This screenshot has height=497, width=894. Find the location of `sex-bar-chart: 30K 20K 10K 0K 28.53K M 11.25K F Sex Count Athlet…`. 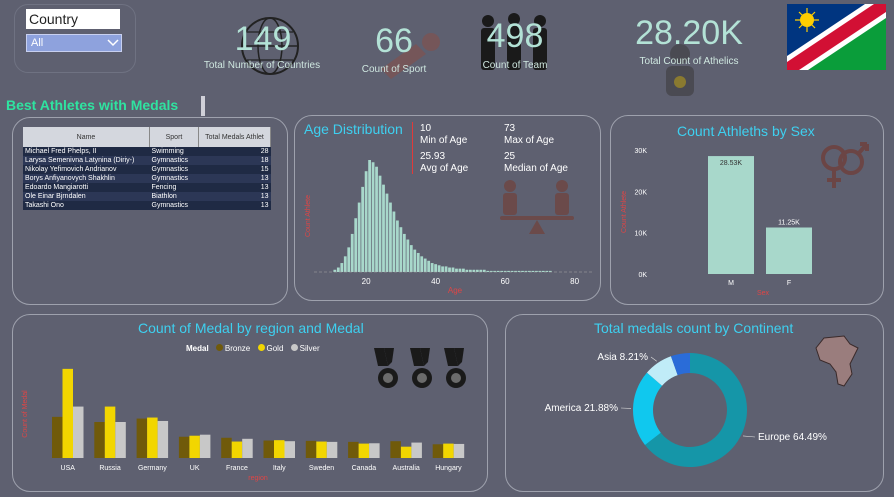

sex-bar-chart: 30K 20K 10K 0K 28.53K M 11.25K F Sex Count Athlet… is located at coordinates (716, 222).